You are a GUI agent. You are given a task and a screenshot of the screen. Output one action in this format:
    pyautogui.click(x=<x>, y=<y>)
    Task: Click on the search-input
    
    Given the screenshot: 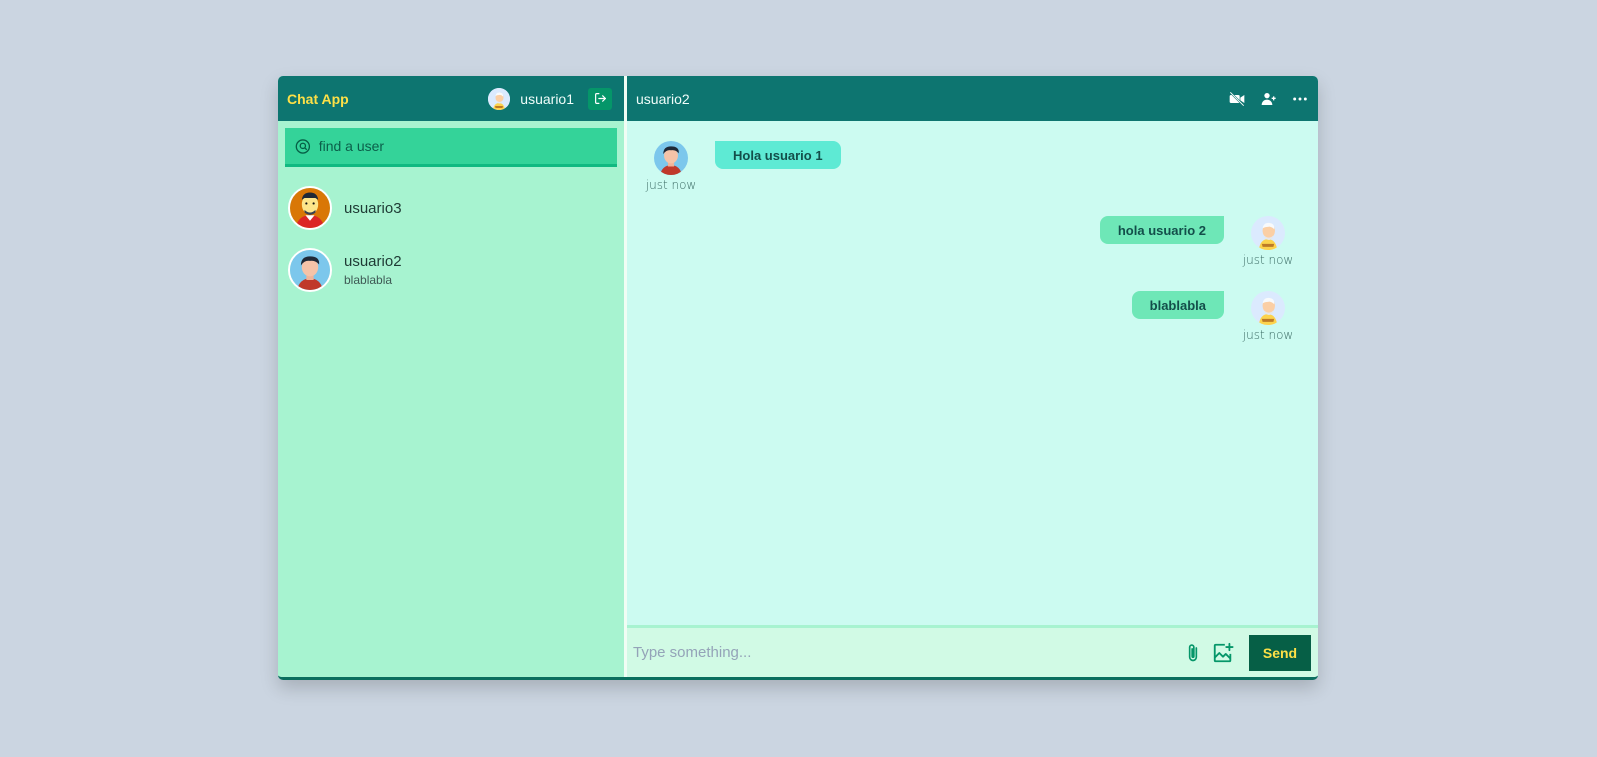 What is the action you would take?
    pyautogui.click(x=462, y=146)
    